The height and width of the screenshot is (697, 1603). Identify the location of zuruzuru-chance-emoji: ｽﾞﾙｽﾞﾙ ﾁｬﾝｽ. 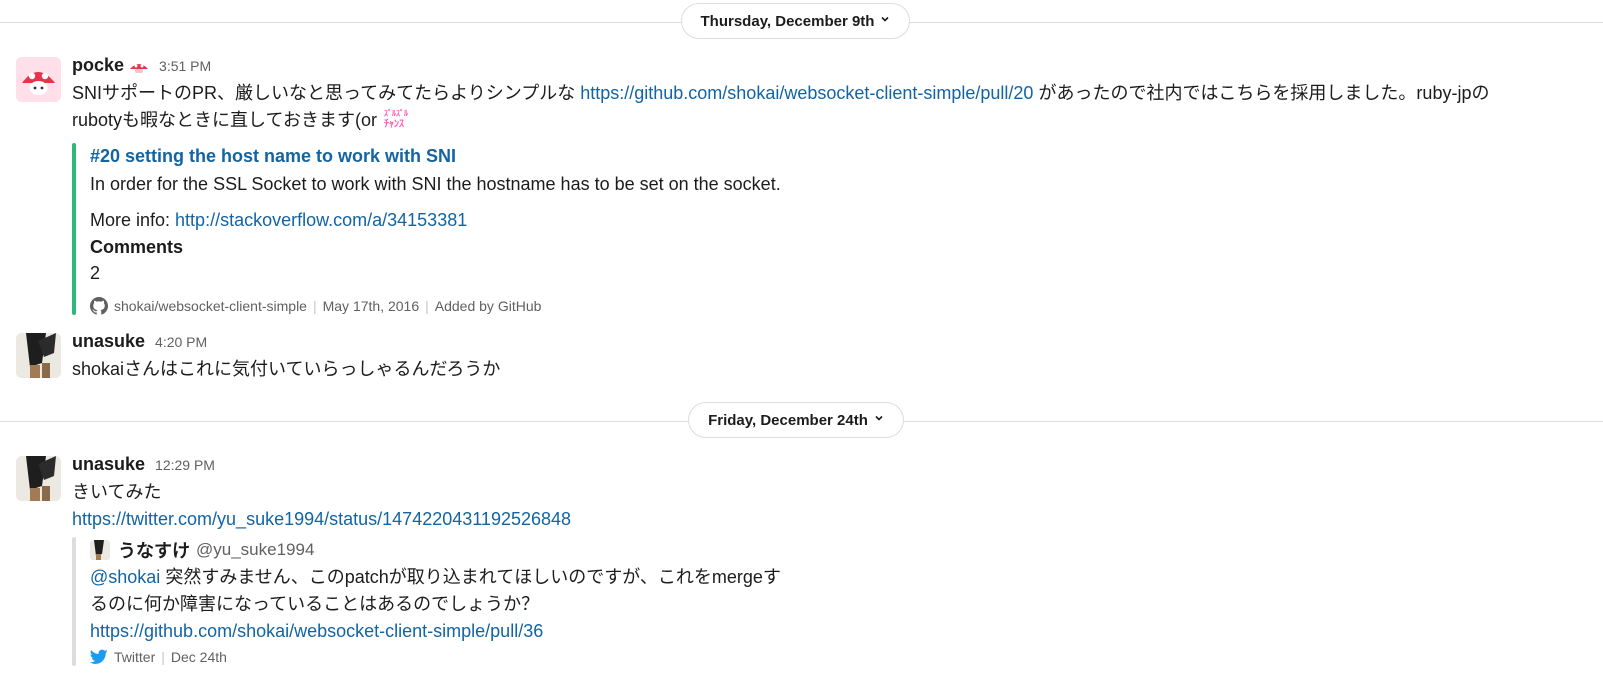
(396, 118).